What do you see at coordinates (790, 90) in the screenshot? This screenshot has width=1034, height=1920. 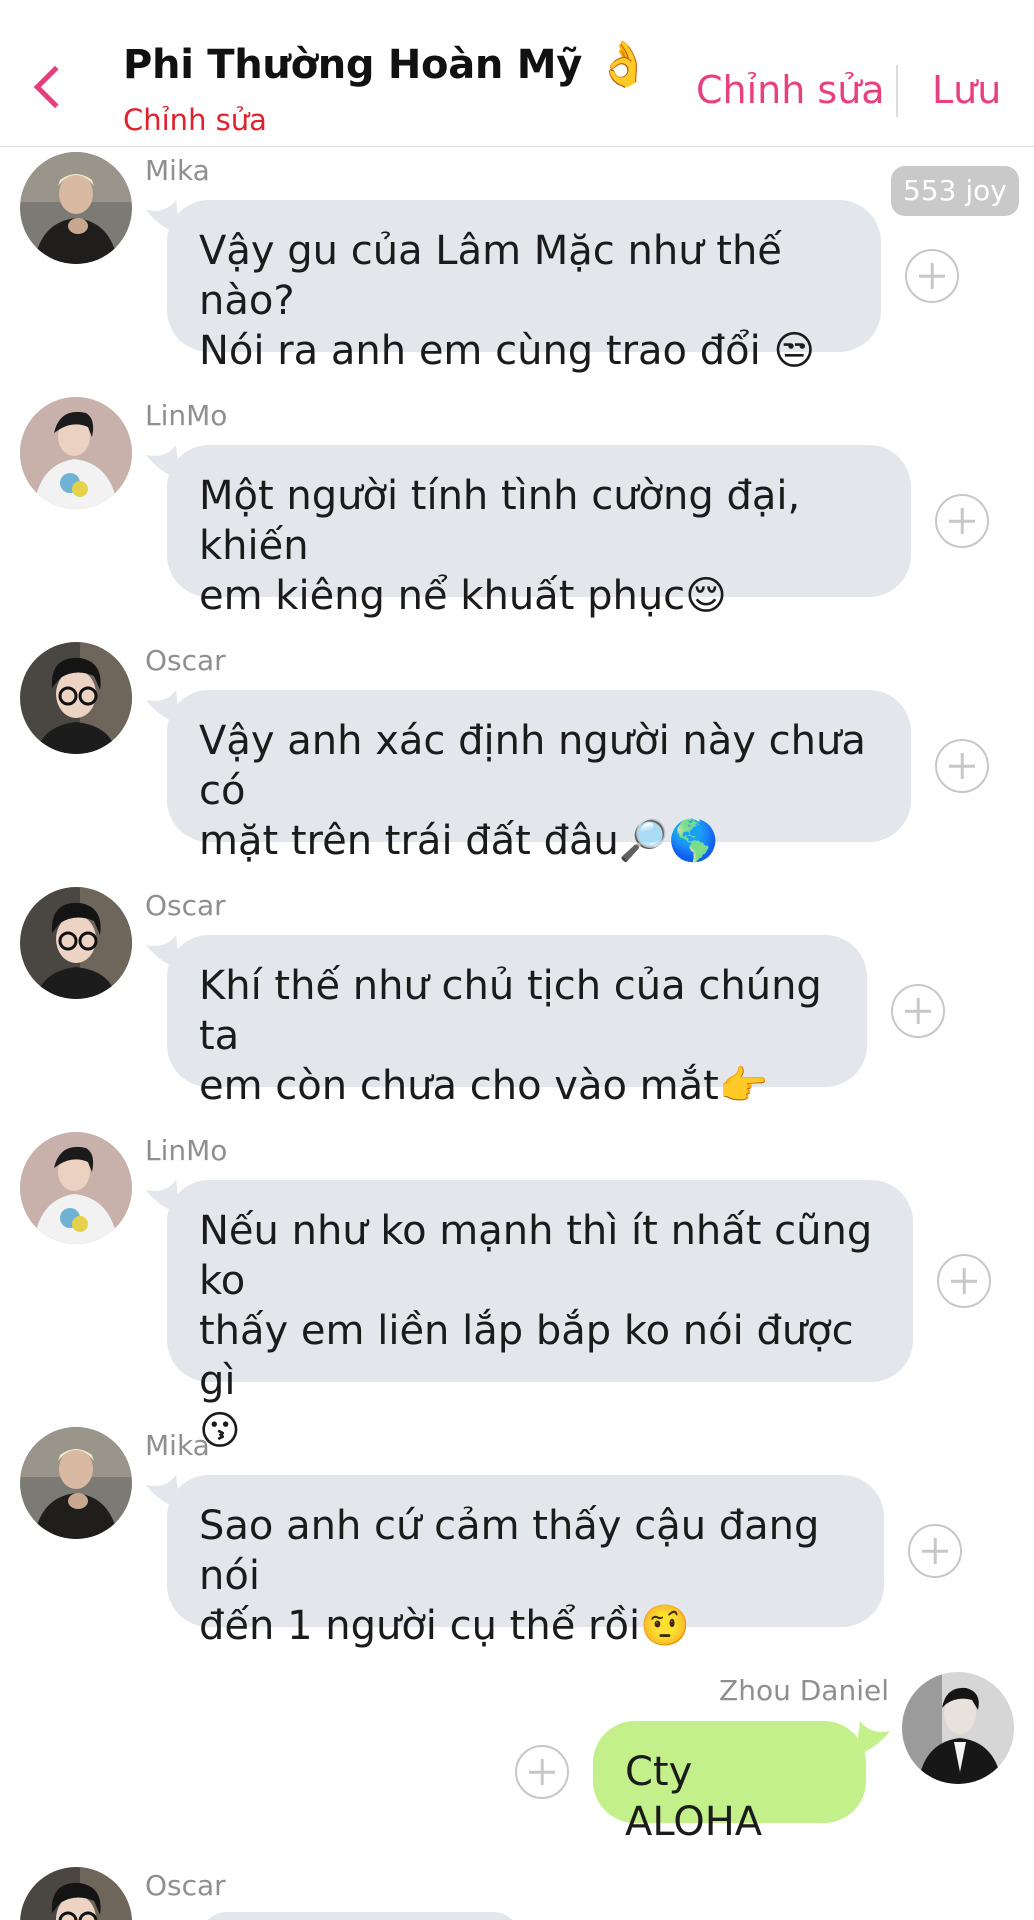 I see `edit-button: Chỉnh sửa` at bounding box center [790, 90].